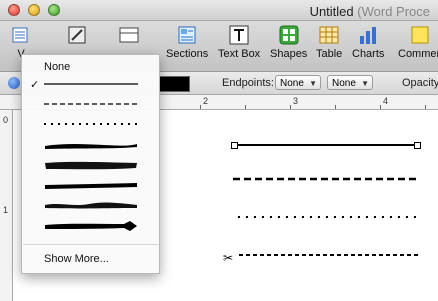 The height and width of the screenshot is (301, 438). What do you see at coordinates (420, 35) in the screenshot?
I see `comment-icon` at bounding box center [420, 35].